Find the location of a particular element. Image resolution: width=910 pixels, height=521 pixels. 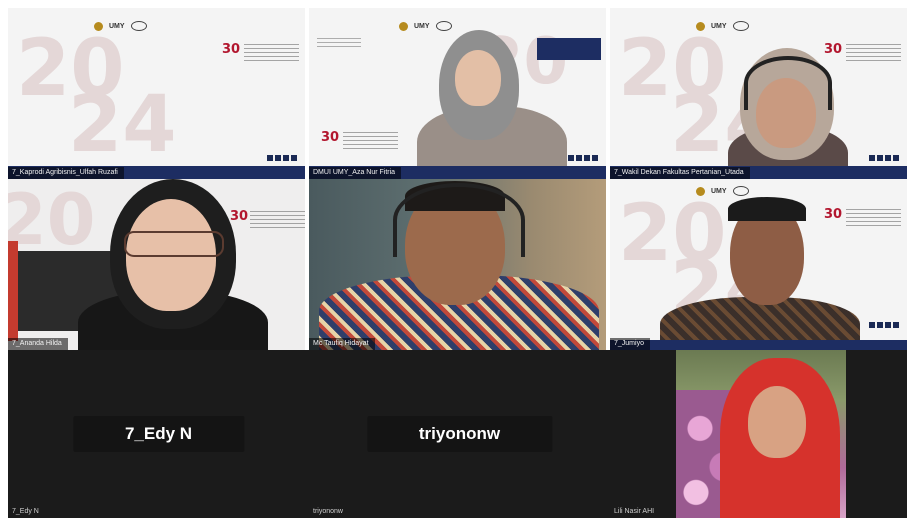

participant-name: DMUI UMY_Aza Nur Fitria is located at coordinates (355, 173).